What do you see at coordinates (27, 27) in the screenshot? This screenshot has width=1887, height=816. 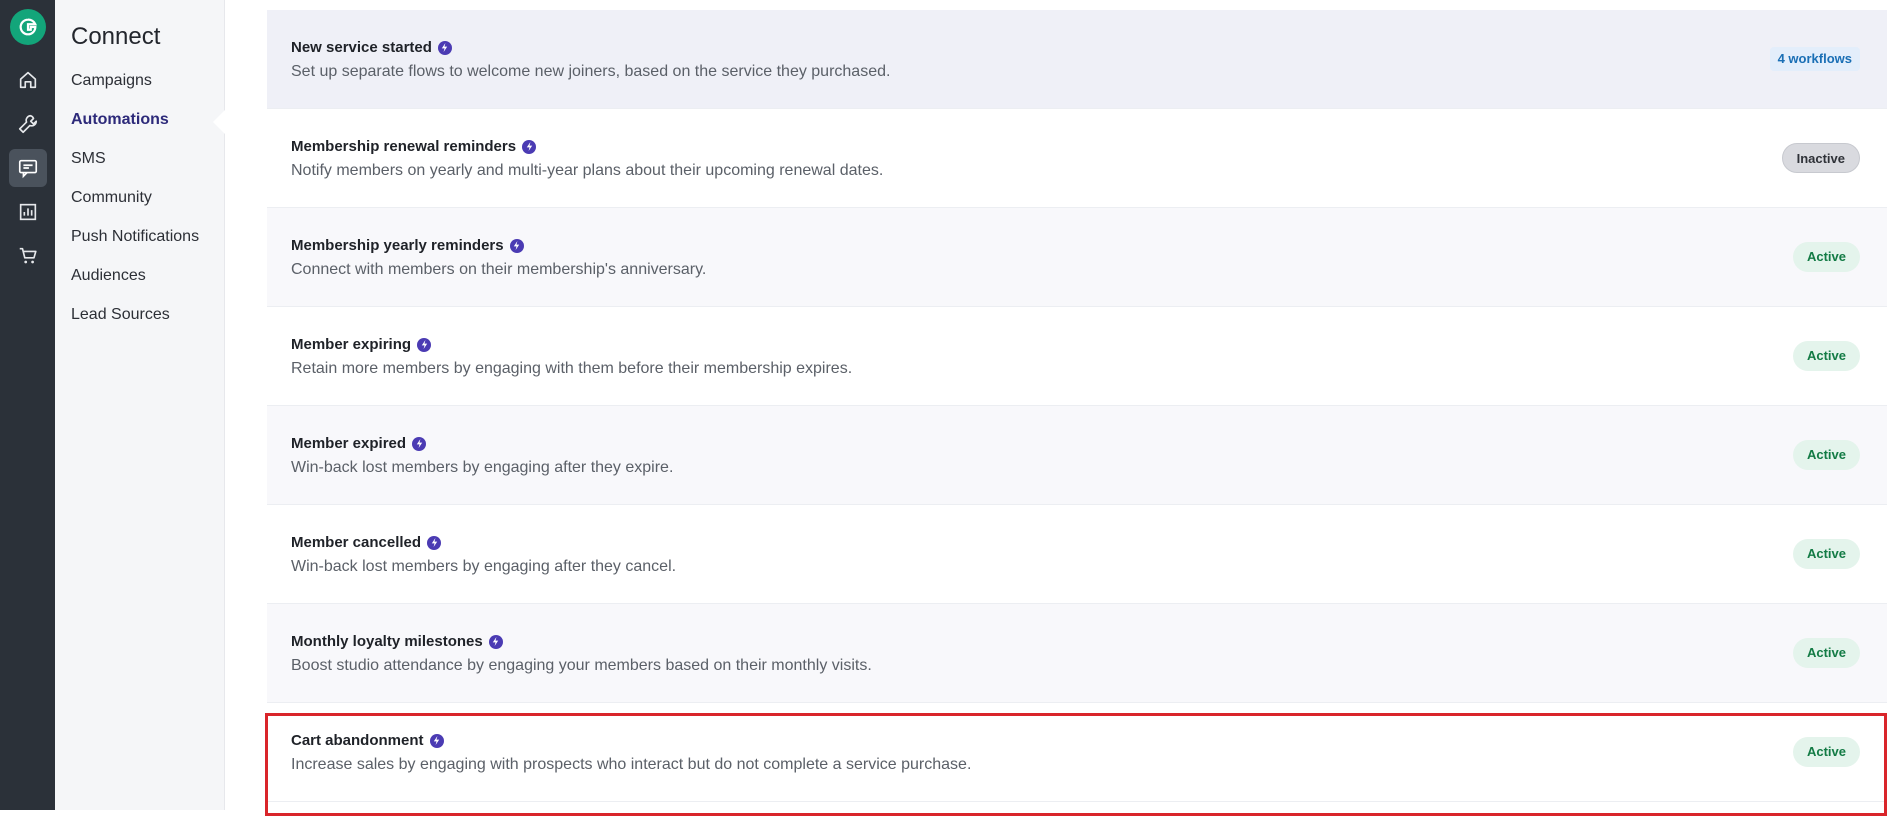 I see `brand-logo-icon` at bounding box center [27, 27].